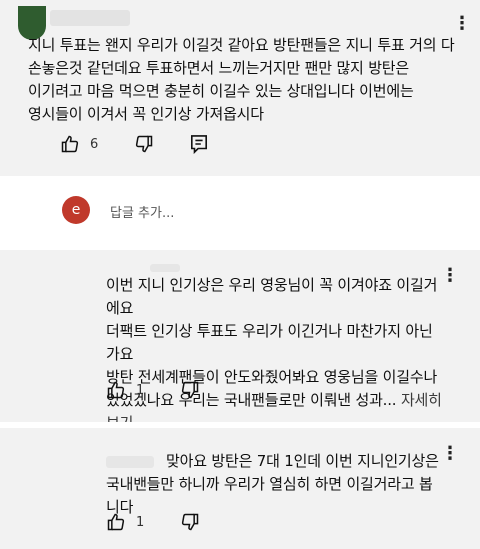  What do you see at coordinates (146, 114) in the screenshot?
I see `comment-line: 영시들이 이겨서 꼭 인기상 가져옵시다` at bounding box center [146, 114].